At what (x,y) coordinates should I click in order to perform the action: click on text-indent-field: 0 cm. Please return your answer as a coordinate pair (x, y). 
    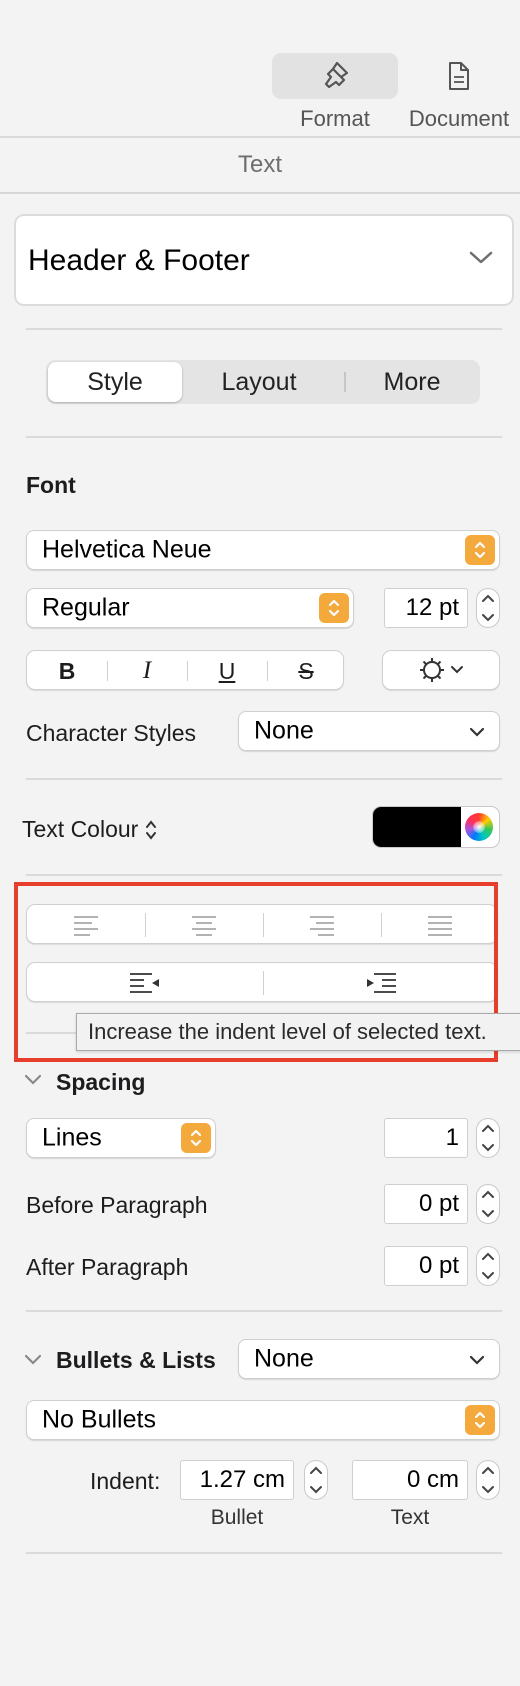
    Looking at the image, I should click on (410, 1480).